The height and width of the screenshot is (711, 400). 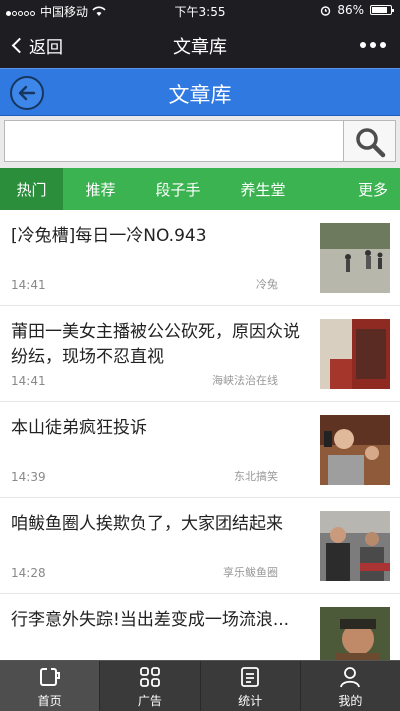 I want to click on article-source: 享乐鲅鱼圈, so click(x=250, y=572).